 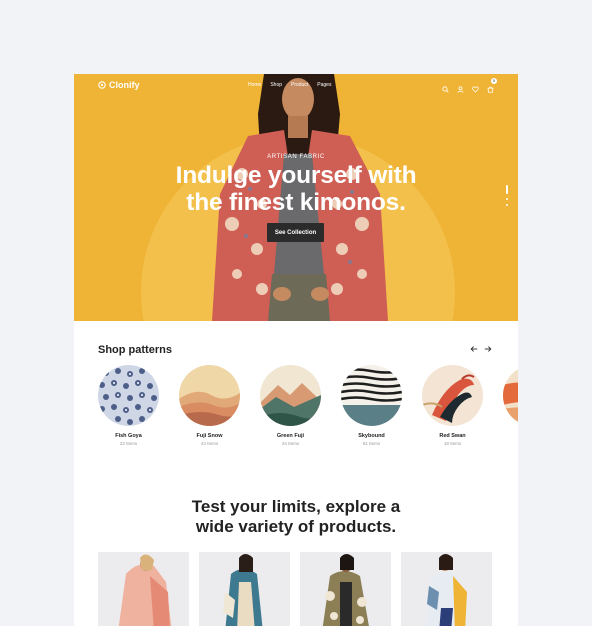 I want to click on user-icon, so click(x=460, y=89).